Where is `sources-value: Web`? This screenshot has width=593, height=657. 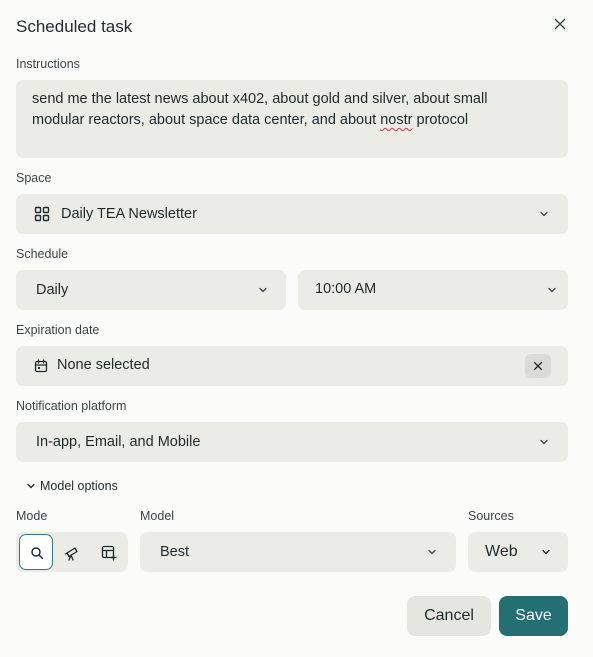 sources-value: Web is located at coordinates (501, 551).